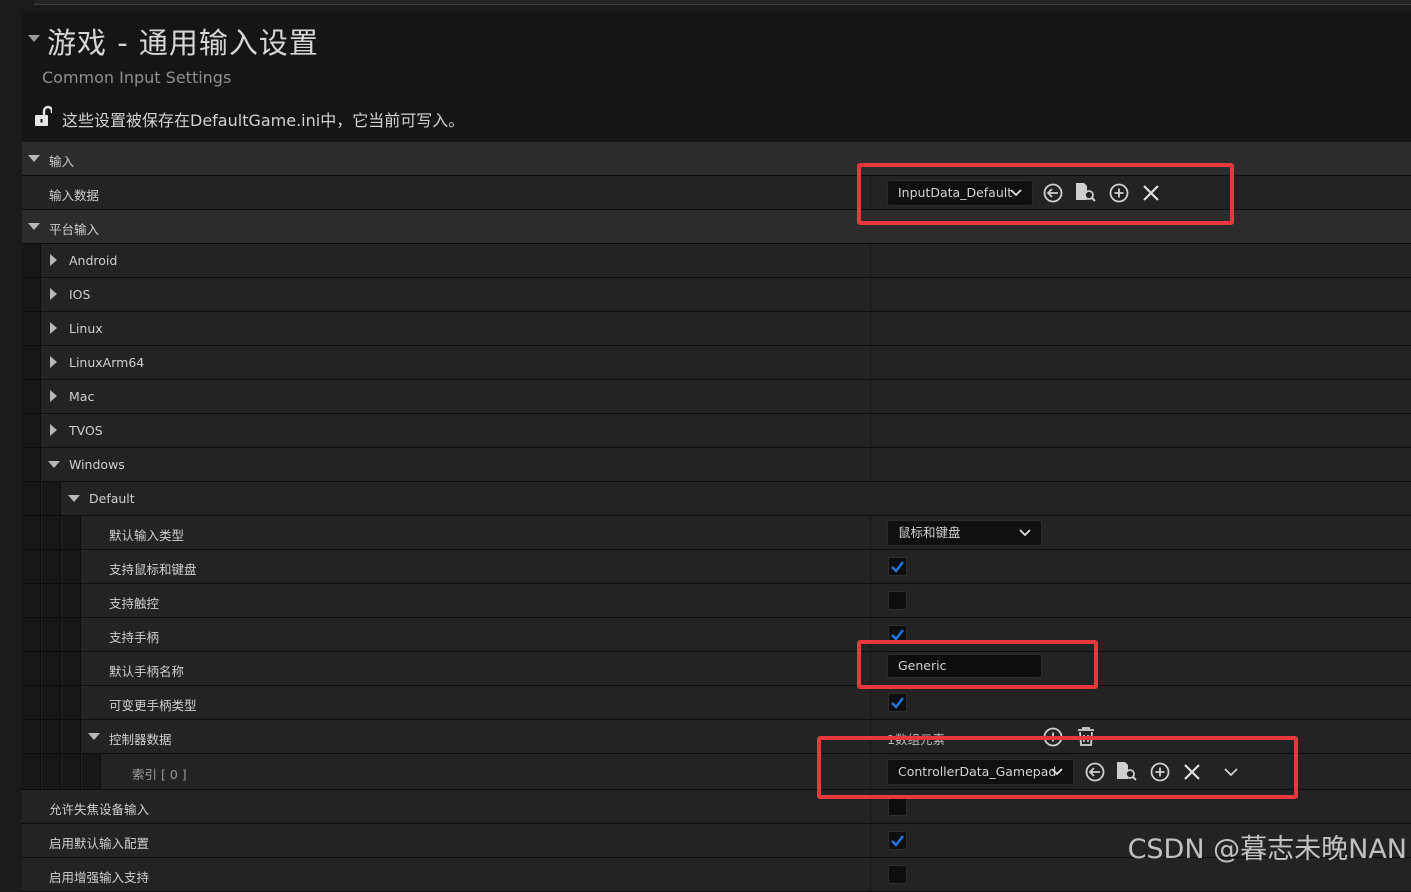 The width and height of the screenshot is (1411, 892). What do you see at coordinates (716, 329) in the screenshot?
I see `platform-row-linux: Linux` at bounding box center [716, 329].